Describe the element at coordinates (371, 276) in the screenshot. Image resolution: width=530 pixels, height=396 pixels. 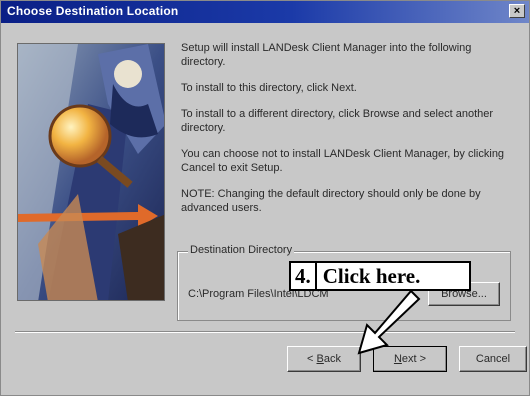
I see `callout-text: Click here.` at that location.